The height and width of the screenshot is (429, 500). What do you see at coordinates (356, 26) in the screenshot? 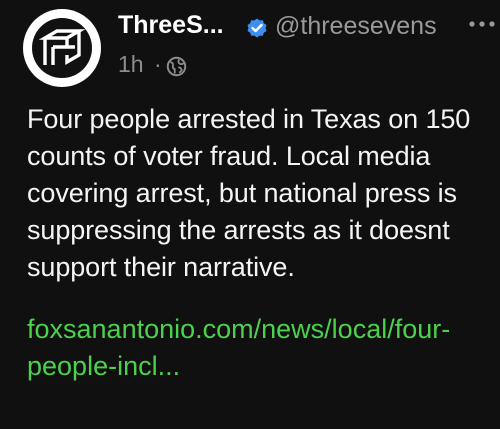
I see `author-handle: @threesevens` at bounding box center [356, 26].